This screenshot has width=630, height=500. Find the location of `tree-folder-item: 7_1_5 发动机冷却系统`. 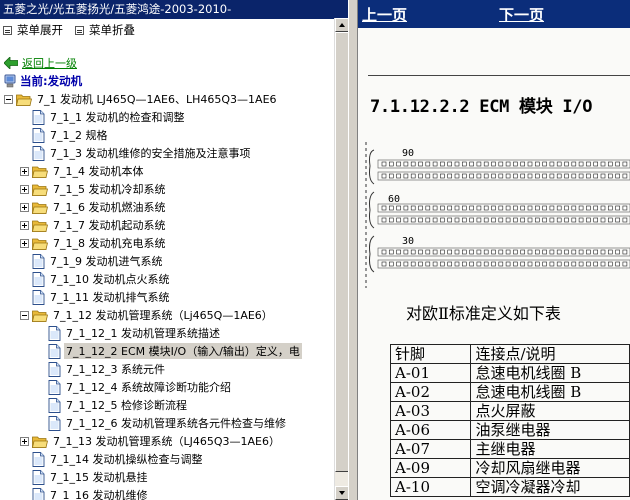

tree-folder-item: 7_1_5 发动机冷却系统 is located at coordinates (94, 189).